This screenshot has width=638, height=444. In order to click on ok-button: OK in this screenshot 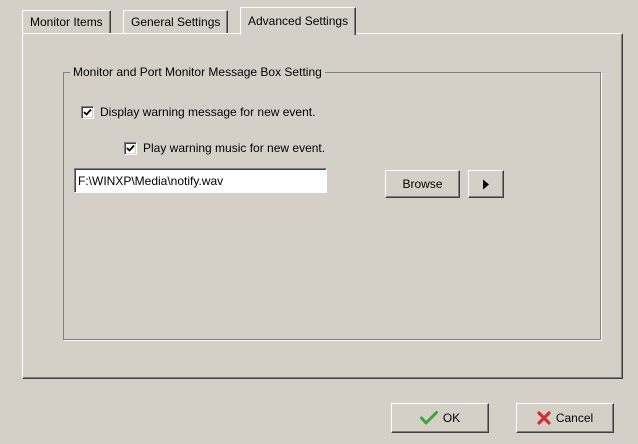, I will do `click(440, 418)`.